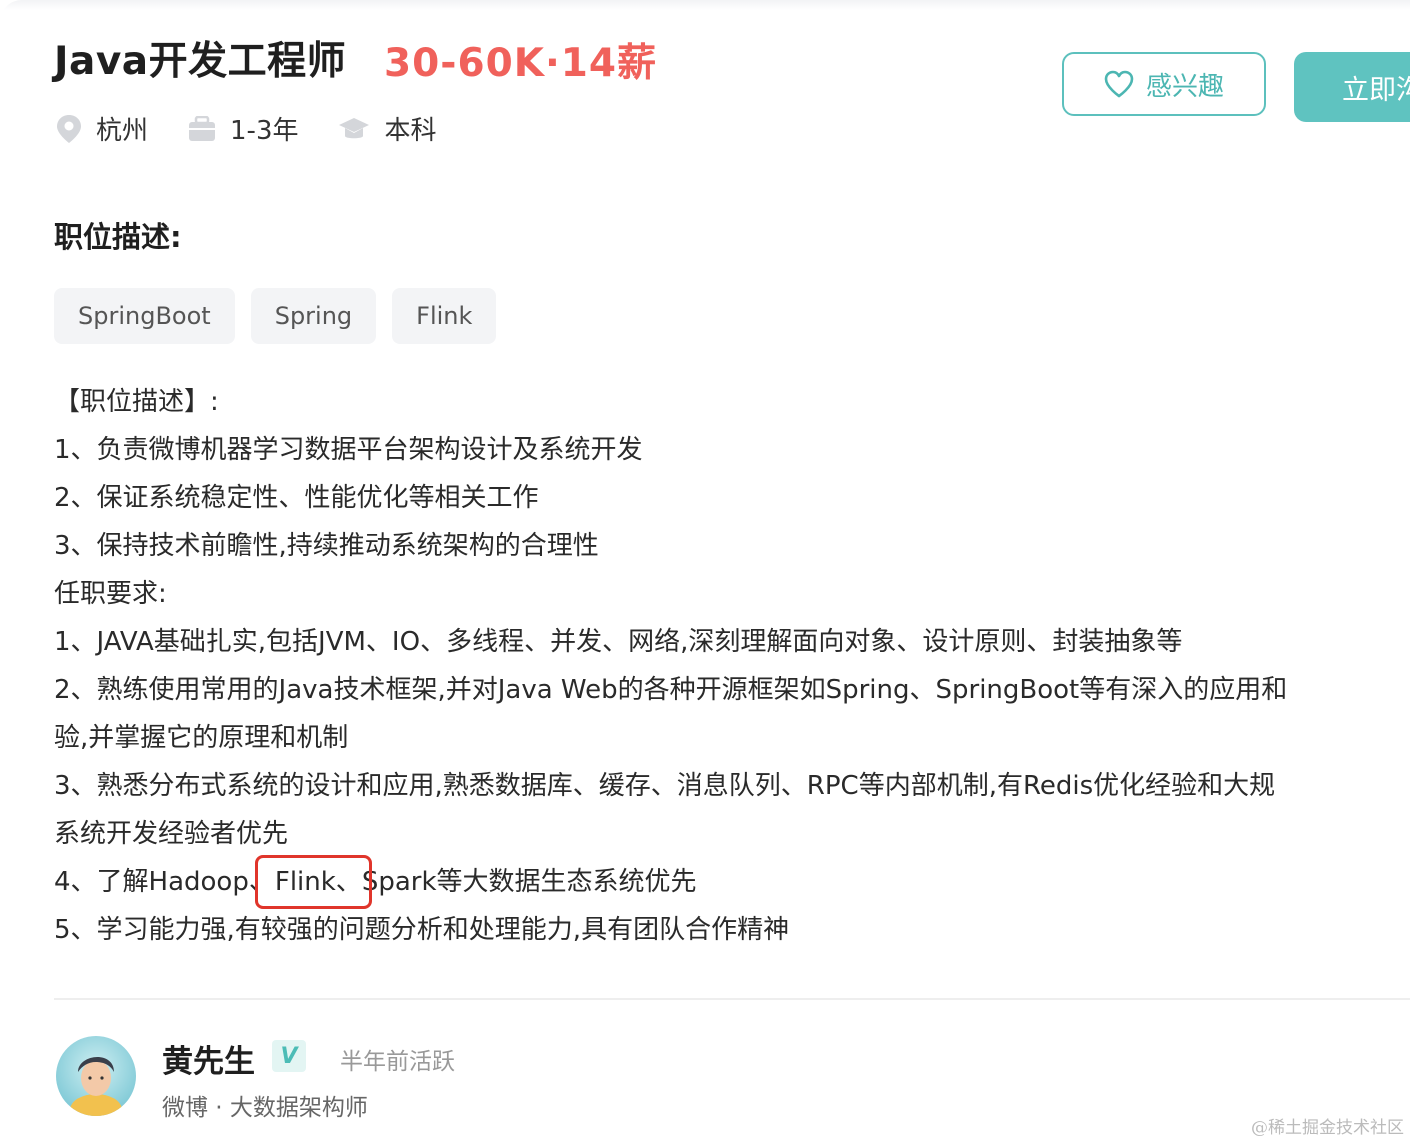 This screenshot has width=1410, height=1144. I want to click on meta-education: 本科, so click(387, 128).